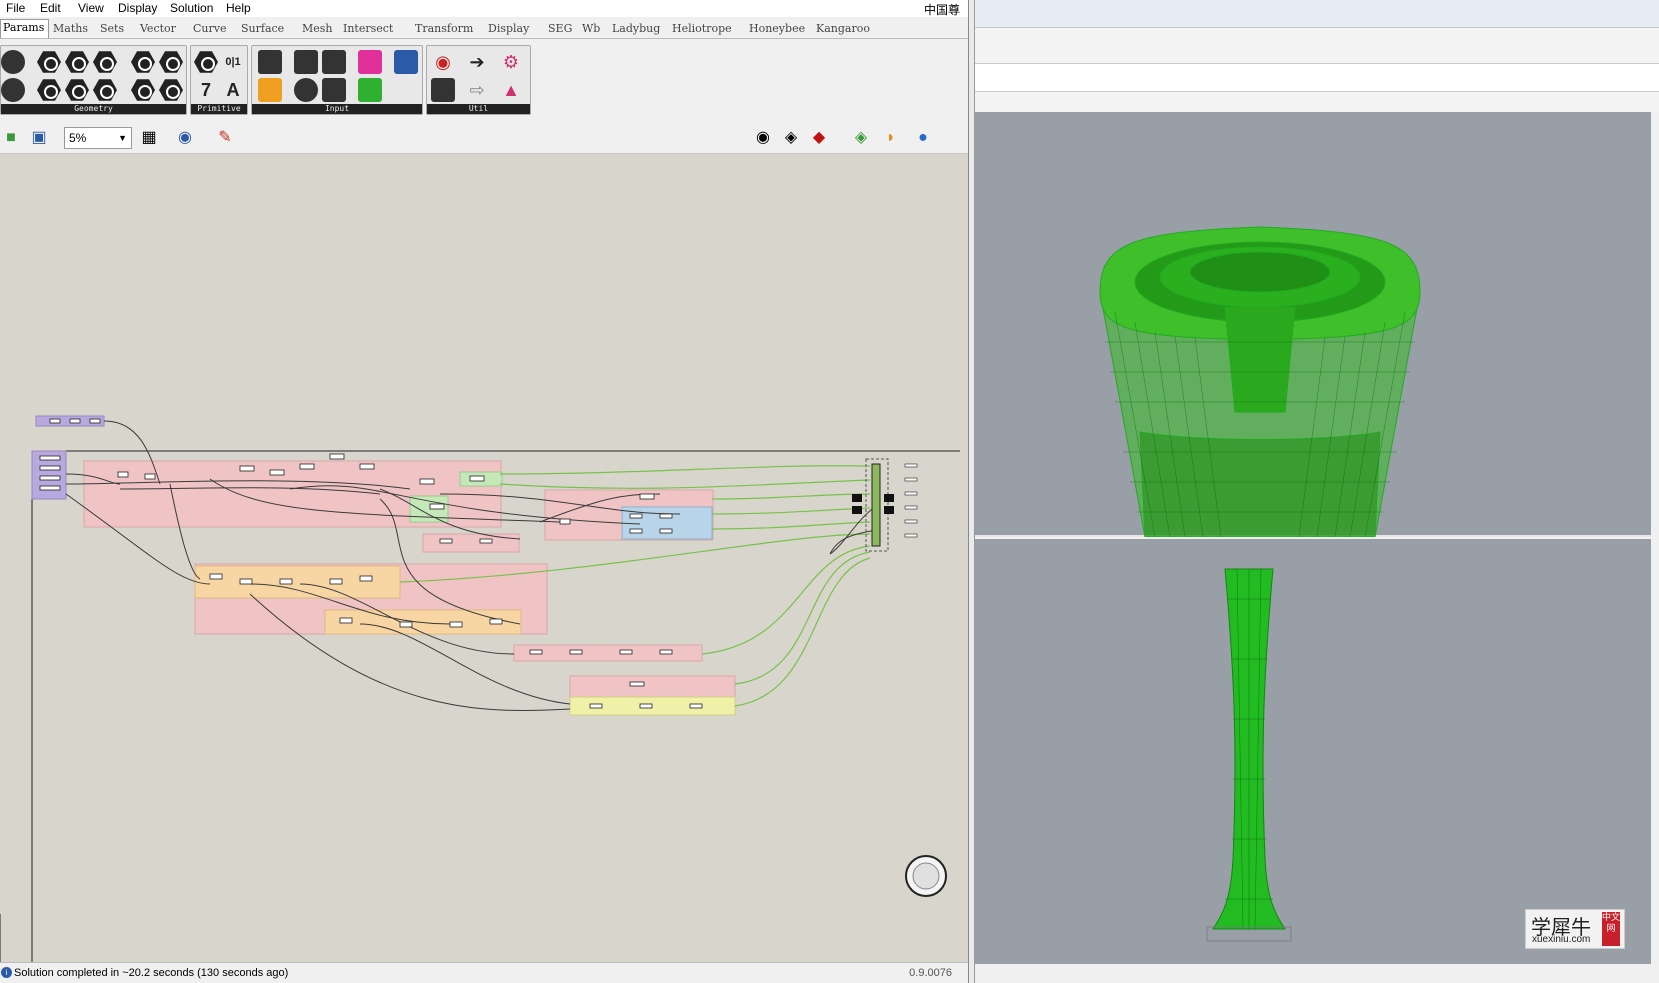 This screenshot has width=1659, height=983. I want to click on zoom-dropdown: 5% ▼, so click(98, 138).